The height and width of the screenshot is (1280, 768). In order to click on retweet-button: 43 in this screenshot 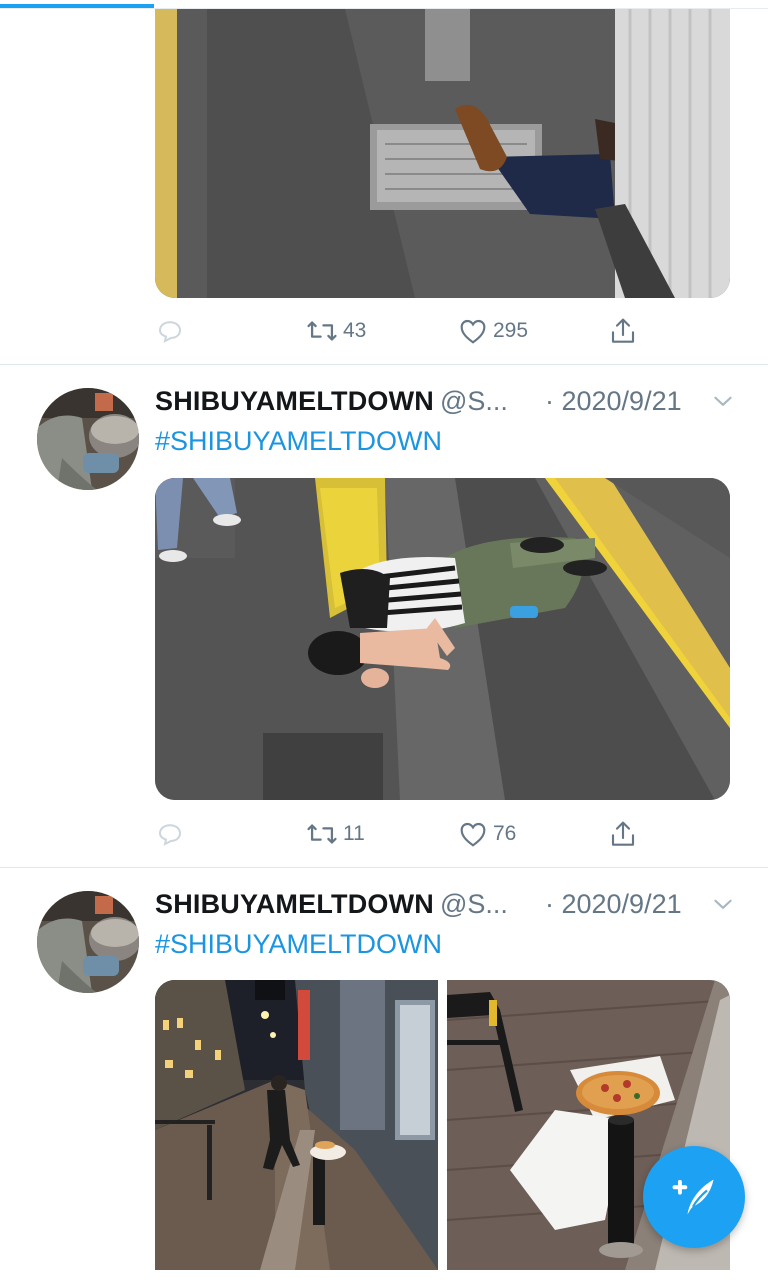, I will do `click(335, 331)`.